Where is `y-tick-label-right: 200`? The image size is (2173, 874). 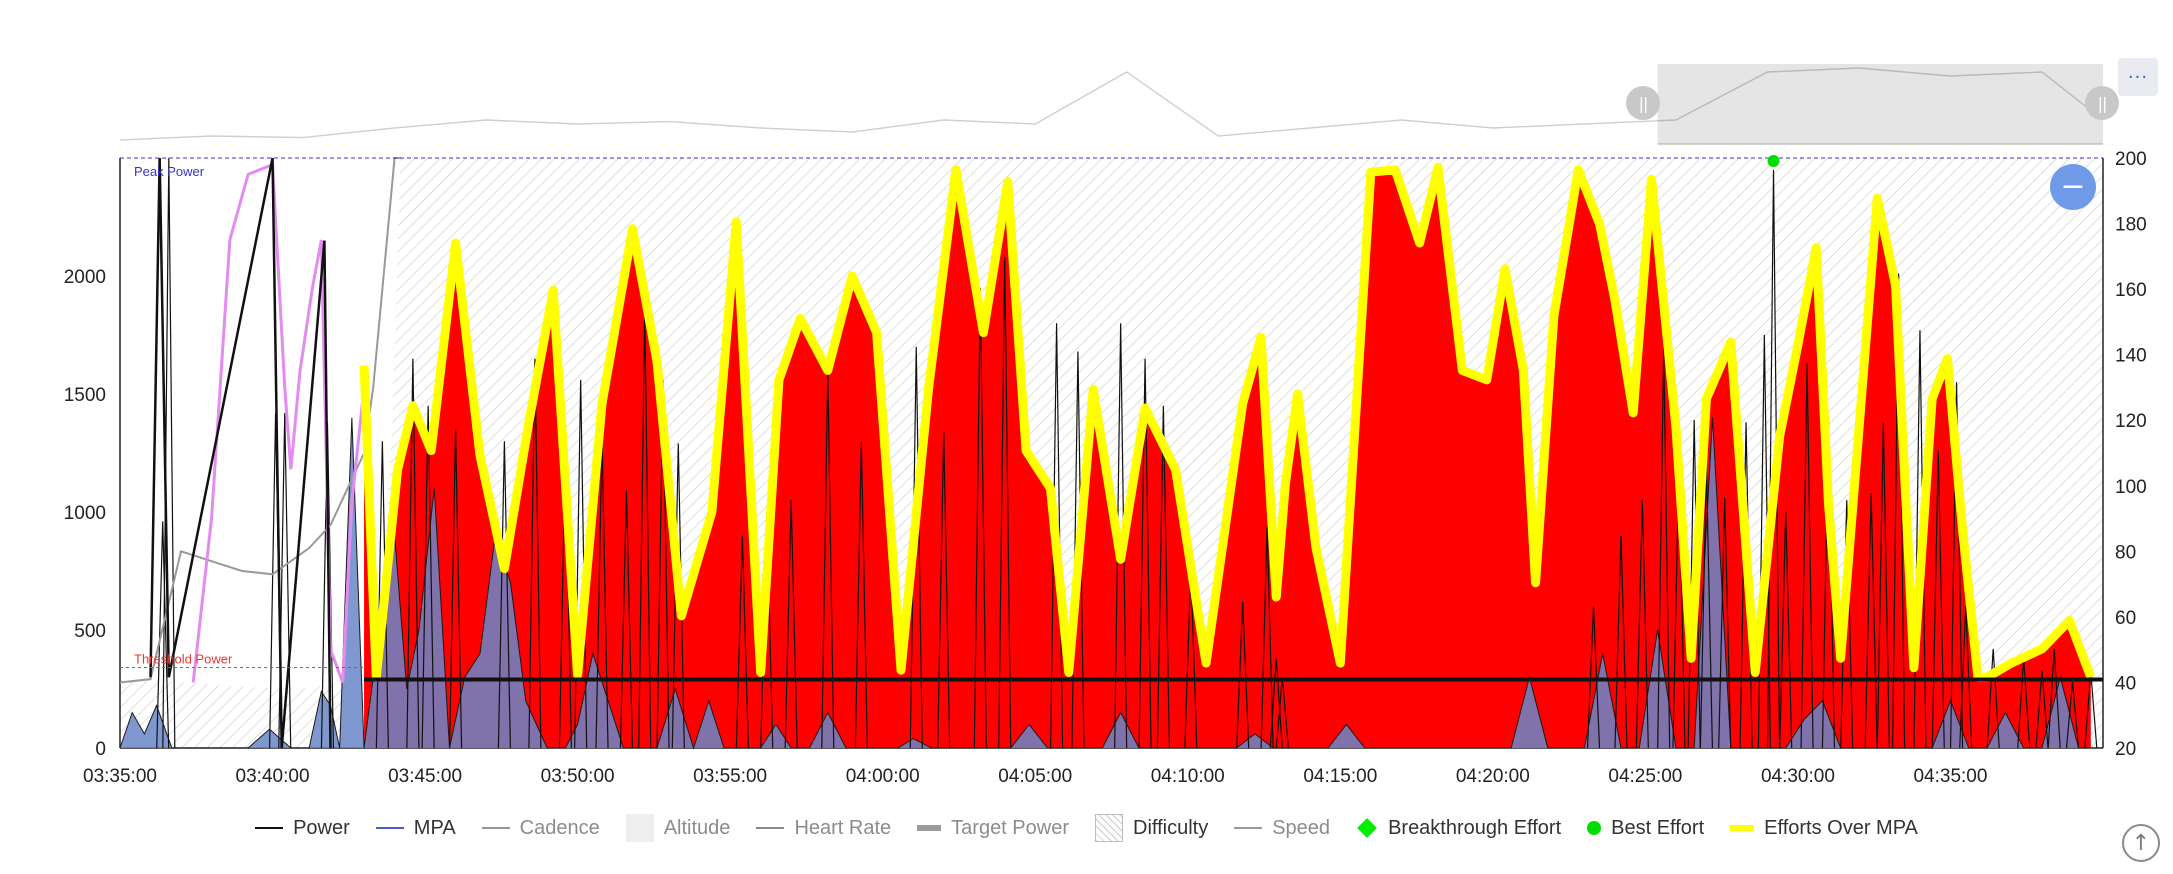 y-tick-label-right: 200 is located at coordinates (2131, 159).